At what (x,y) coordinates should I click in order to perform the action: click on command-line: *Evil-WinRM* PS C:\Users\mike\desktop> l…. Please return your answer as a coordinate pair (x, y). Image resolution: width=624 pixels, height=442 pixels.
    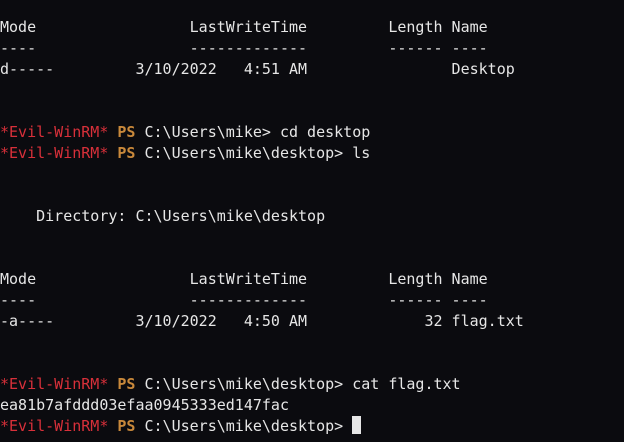
    Looking at the image, I should click on (312, 153).